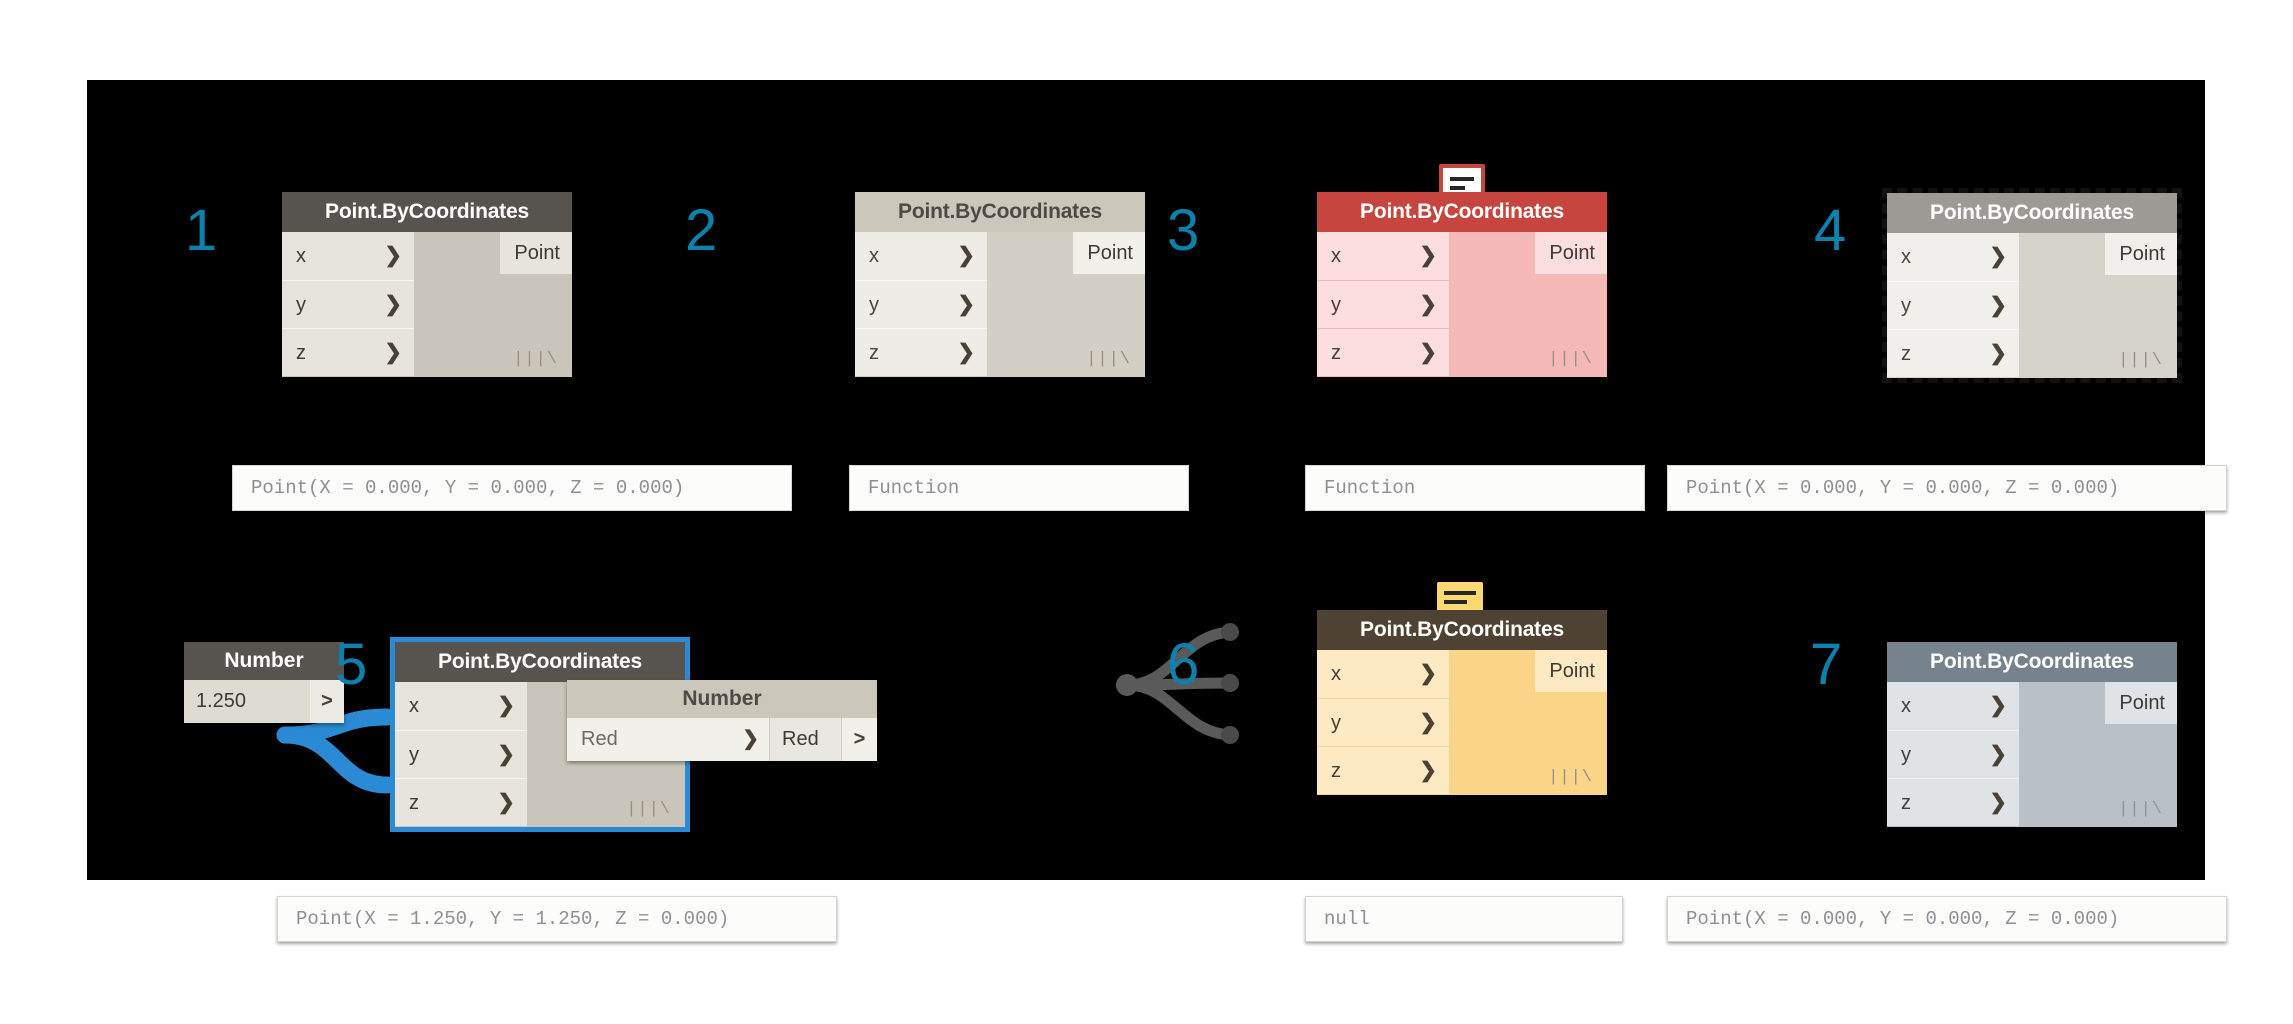  I want to click on node-2: Point.ByCoordinates x ❯ y ❯ z ❯ Point |||\, so click(1000, 284).